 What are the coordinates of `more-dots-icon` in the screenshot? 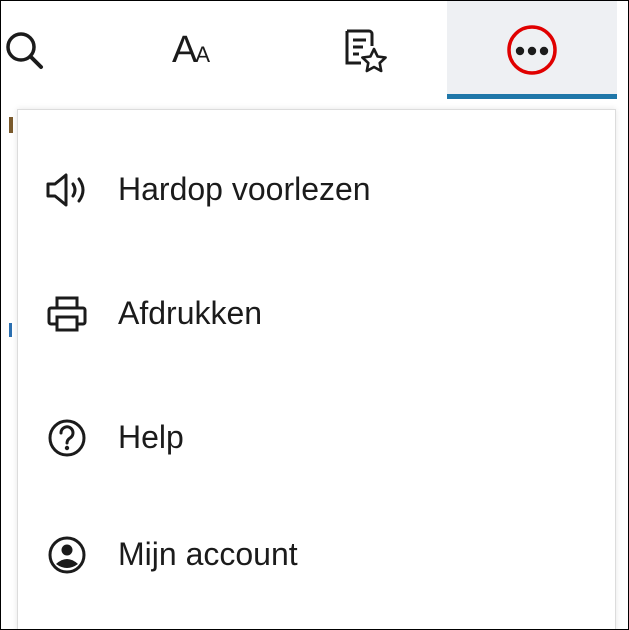 It's located at (532, 50).